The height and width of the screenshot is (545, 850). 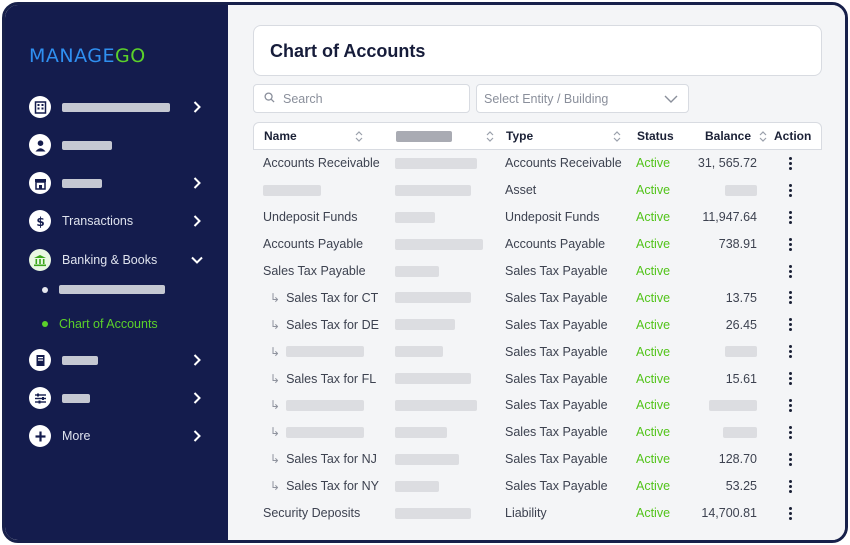 What do you see at coordinates (313, 244) in the screenshot?
I see `account-name: Accounts Payable` at bounding box center [313, 244].